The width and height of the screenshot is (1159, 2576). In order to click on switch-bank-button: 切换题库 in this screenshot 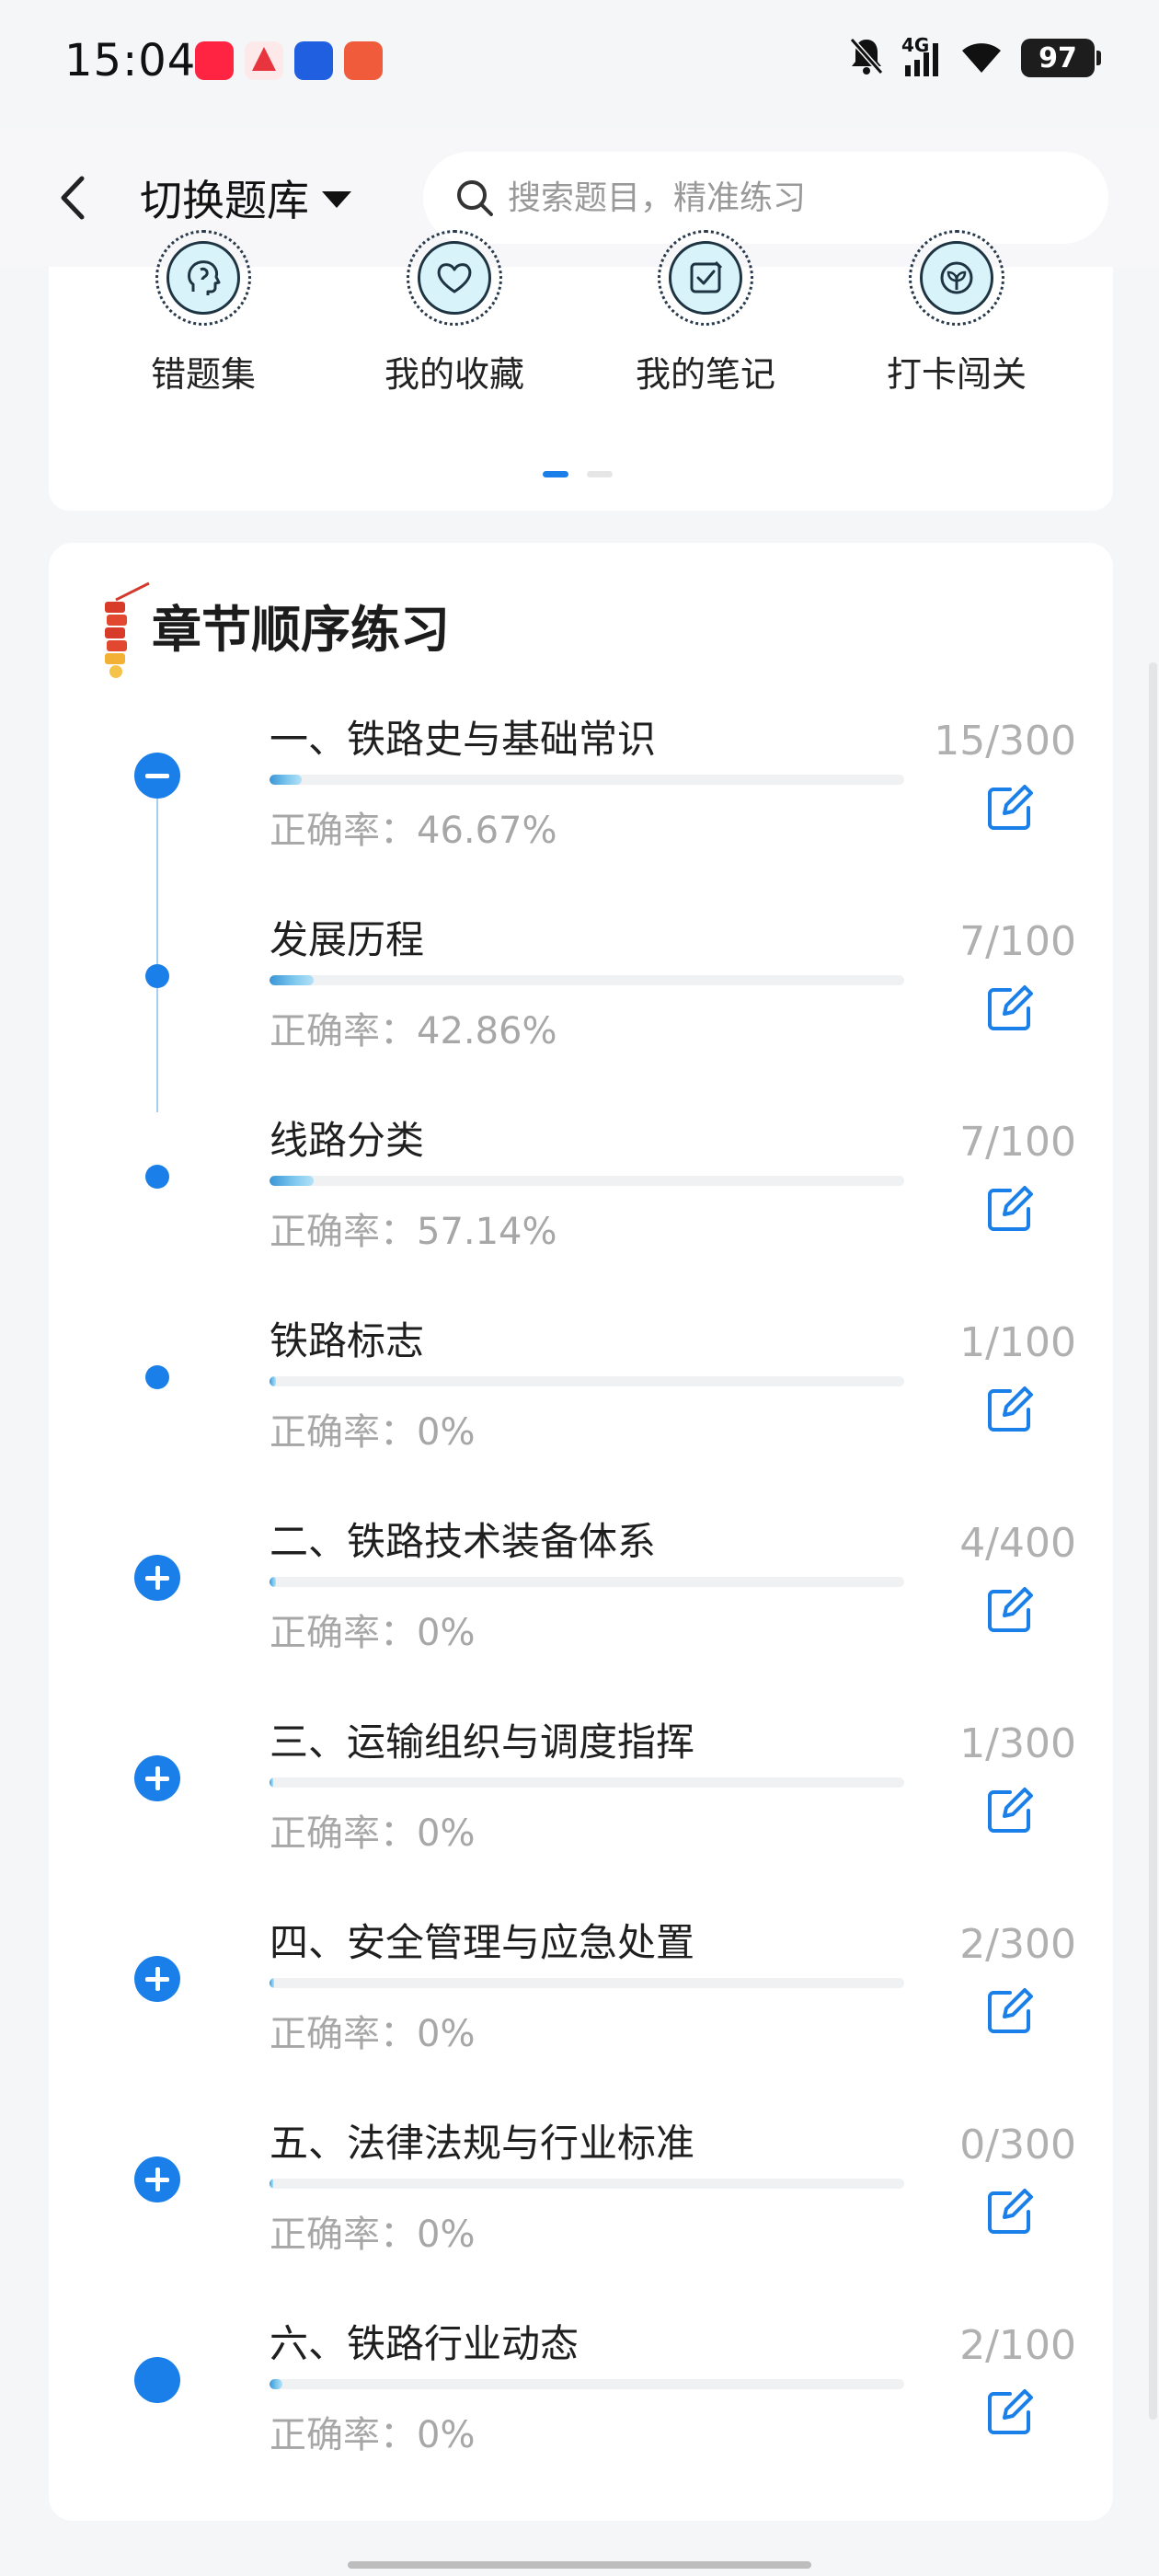, I will do `click(245, 198)`.